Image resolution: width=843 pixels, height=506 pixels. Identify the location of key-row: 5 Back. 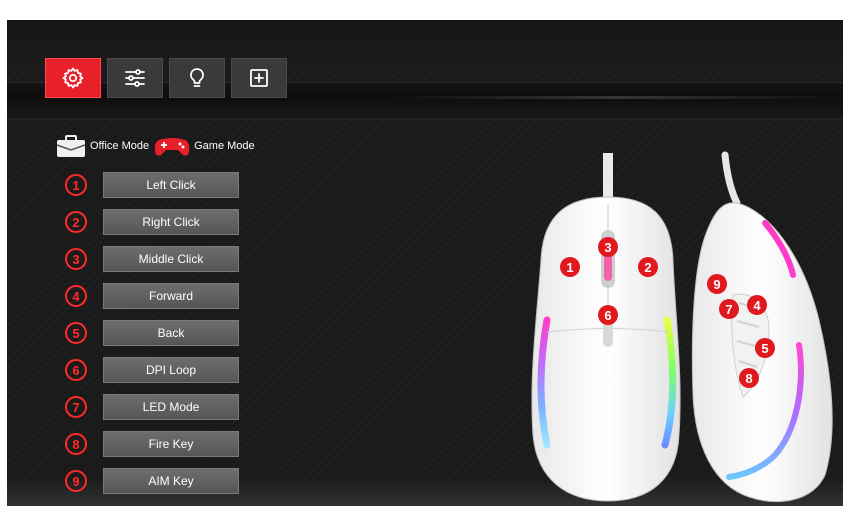
(160, 333).